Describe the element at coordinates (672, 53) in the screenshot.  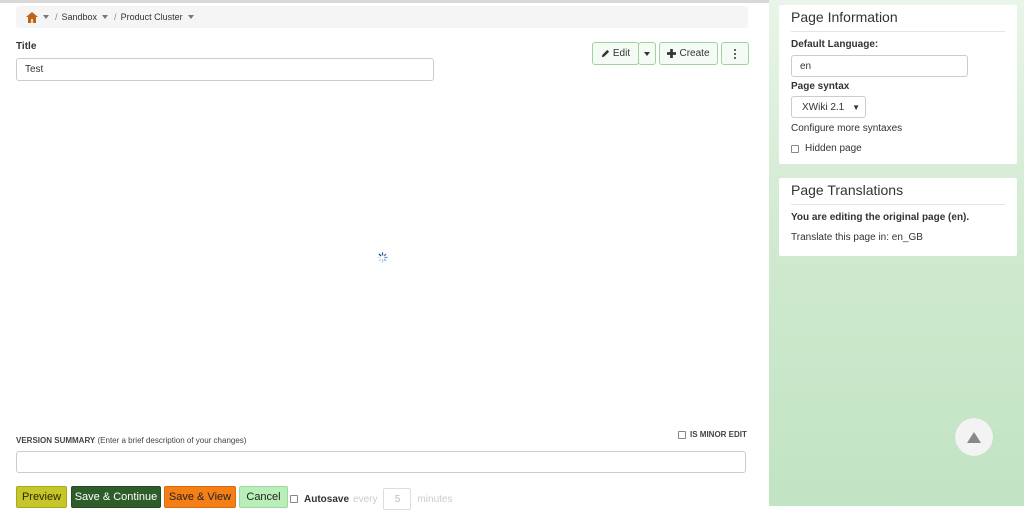
I see `plus-icon` at that location.